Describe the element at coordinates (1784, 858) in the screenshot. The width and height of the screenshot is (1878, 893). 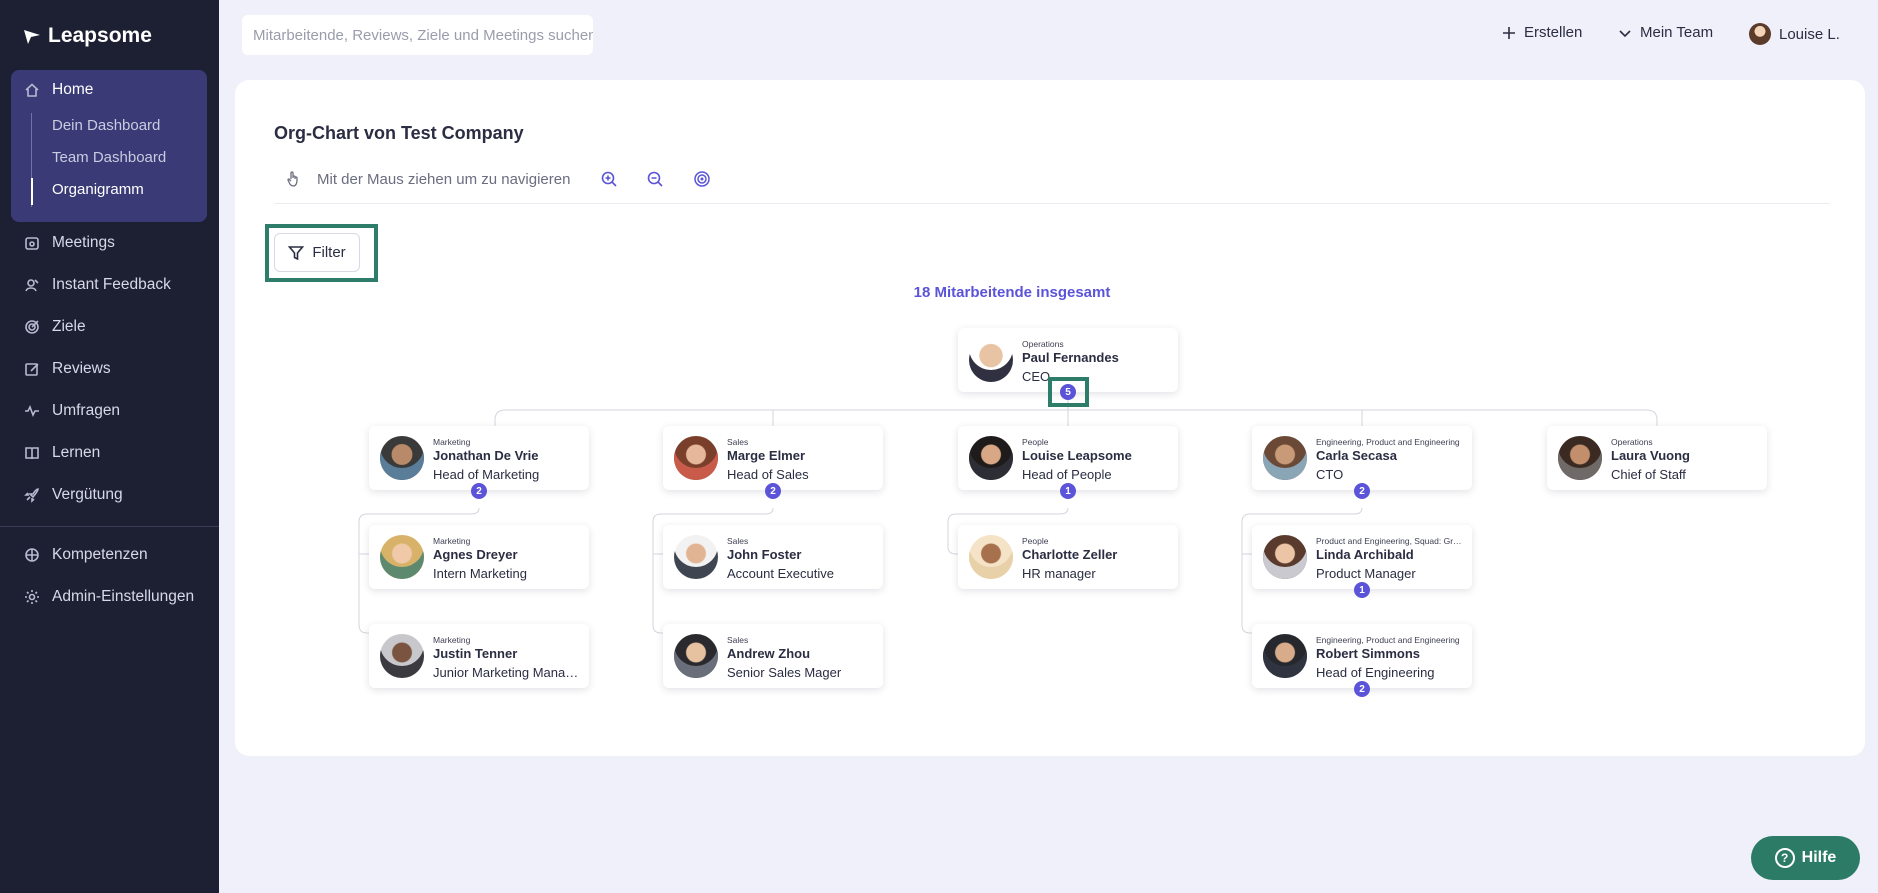
I see `help-icon: ?` at that location.